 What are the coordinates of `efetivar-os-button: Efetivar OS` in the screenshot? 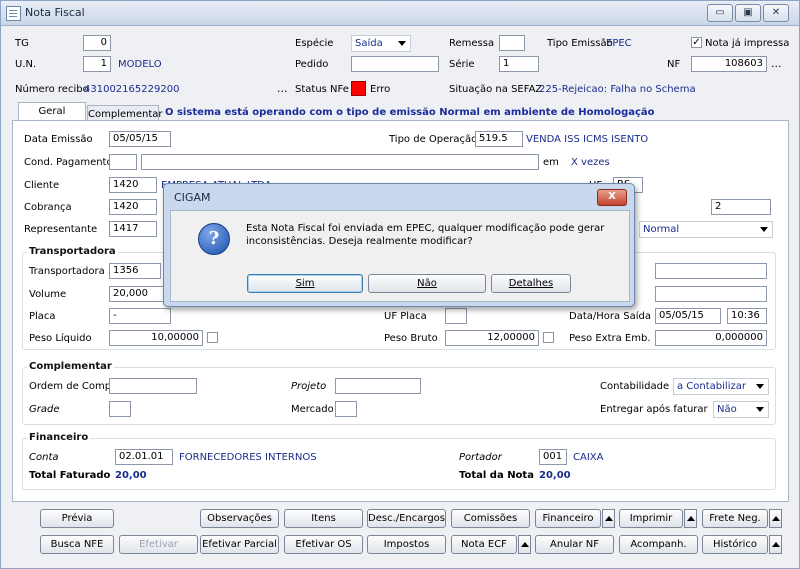 It's located at (323, 544).